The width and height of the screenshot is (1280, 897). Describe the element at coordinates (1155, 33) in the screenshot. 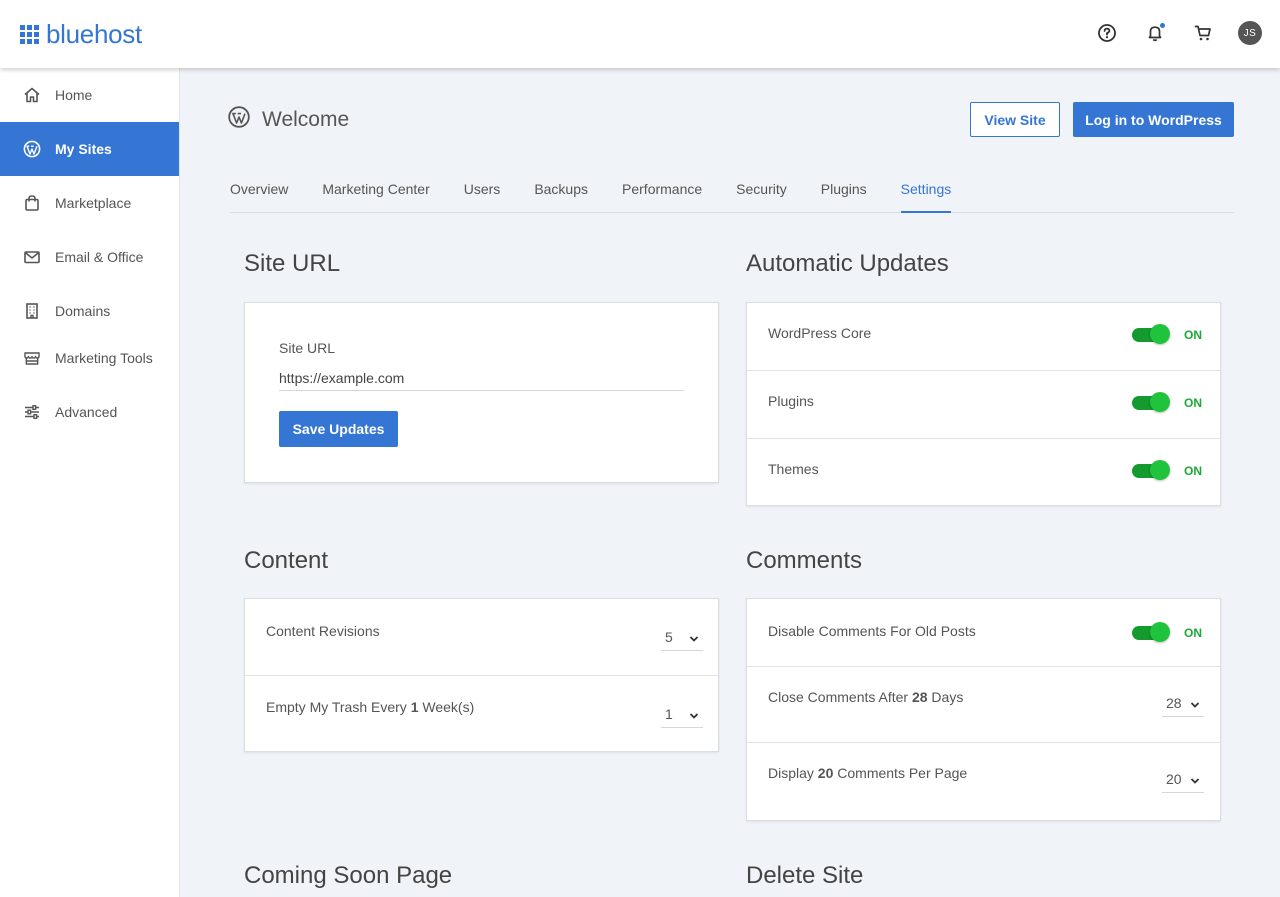

I see `bell-icon` at that location.